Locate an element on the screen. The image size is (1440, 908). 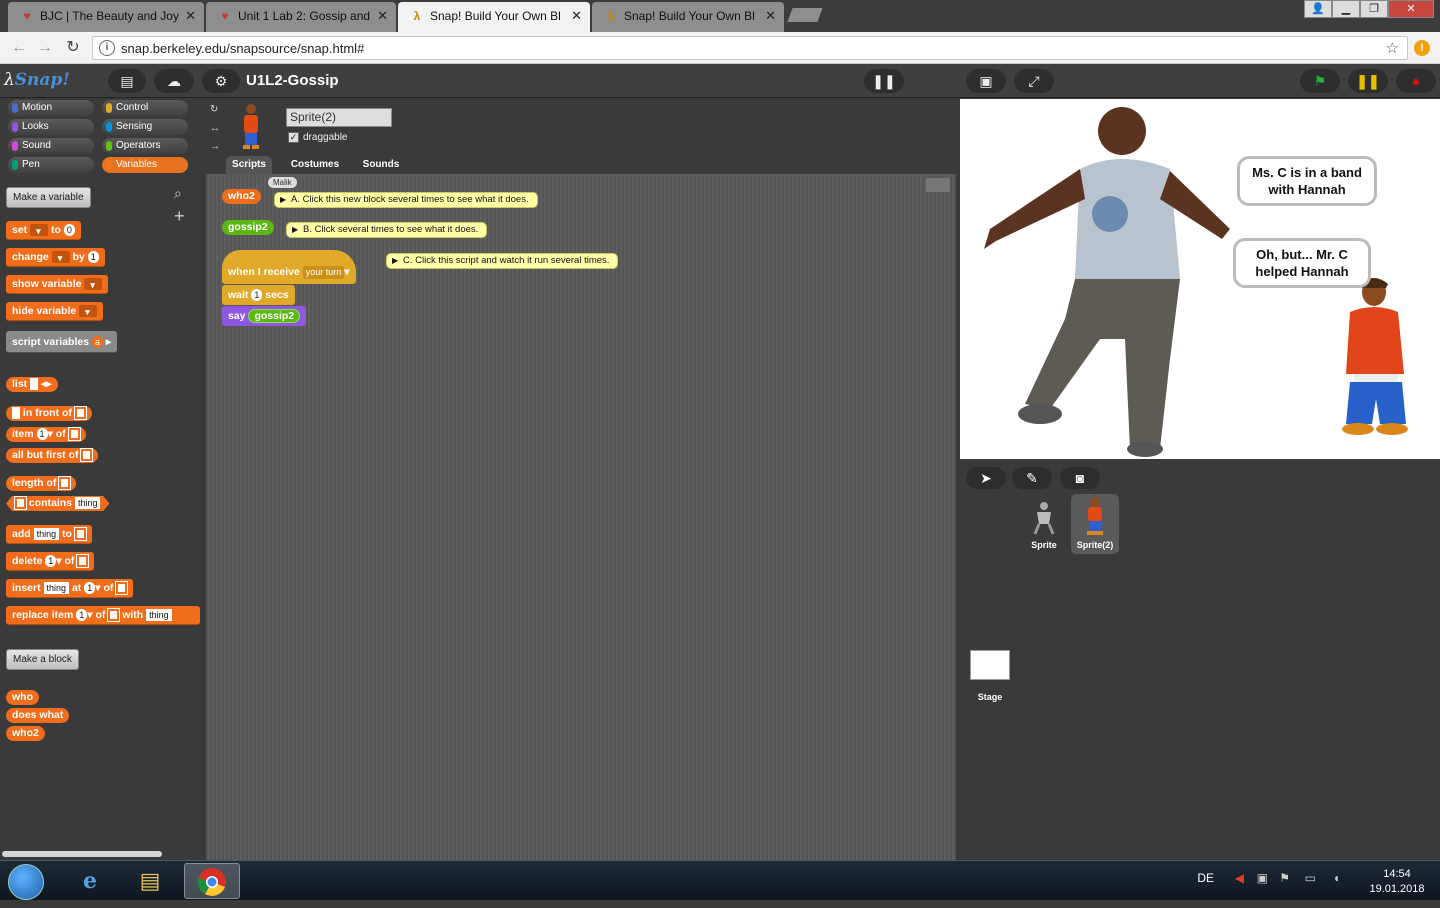
make-block-button: Make a block is located at coordinates (42, 659).